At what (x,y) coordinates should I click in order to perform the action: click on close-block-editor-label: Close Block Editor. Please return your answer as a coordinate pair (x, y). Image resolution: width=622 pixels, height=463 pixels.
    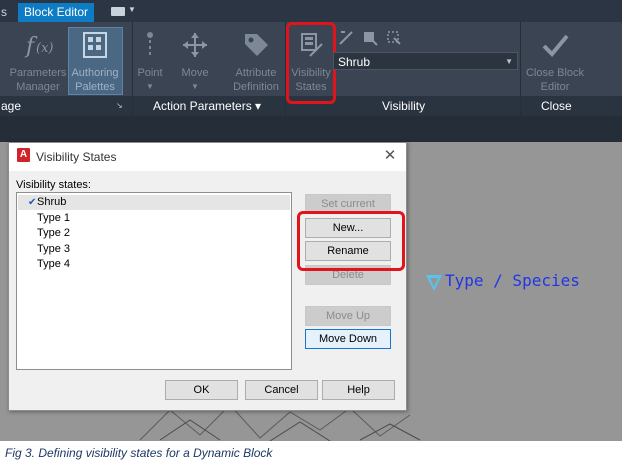
    Looking at the image, I should click on (555, 80).